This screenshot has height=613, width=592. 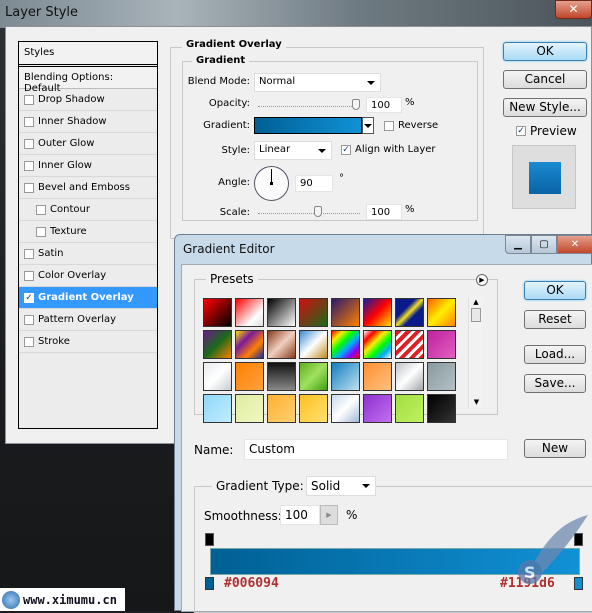 I want to click on maximize-button: ▢, so click(x=544, y=244).